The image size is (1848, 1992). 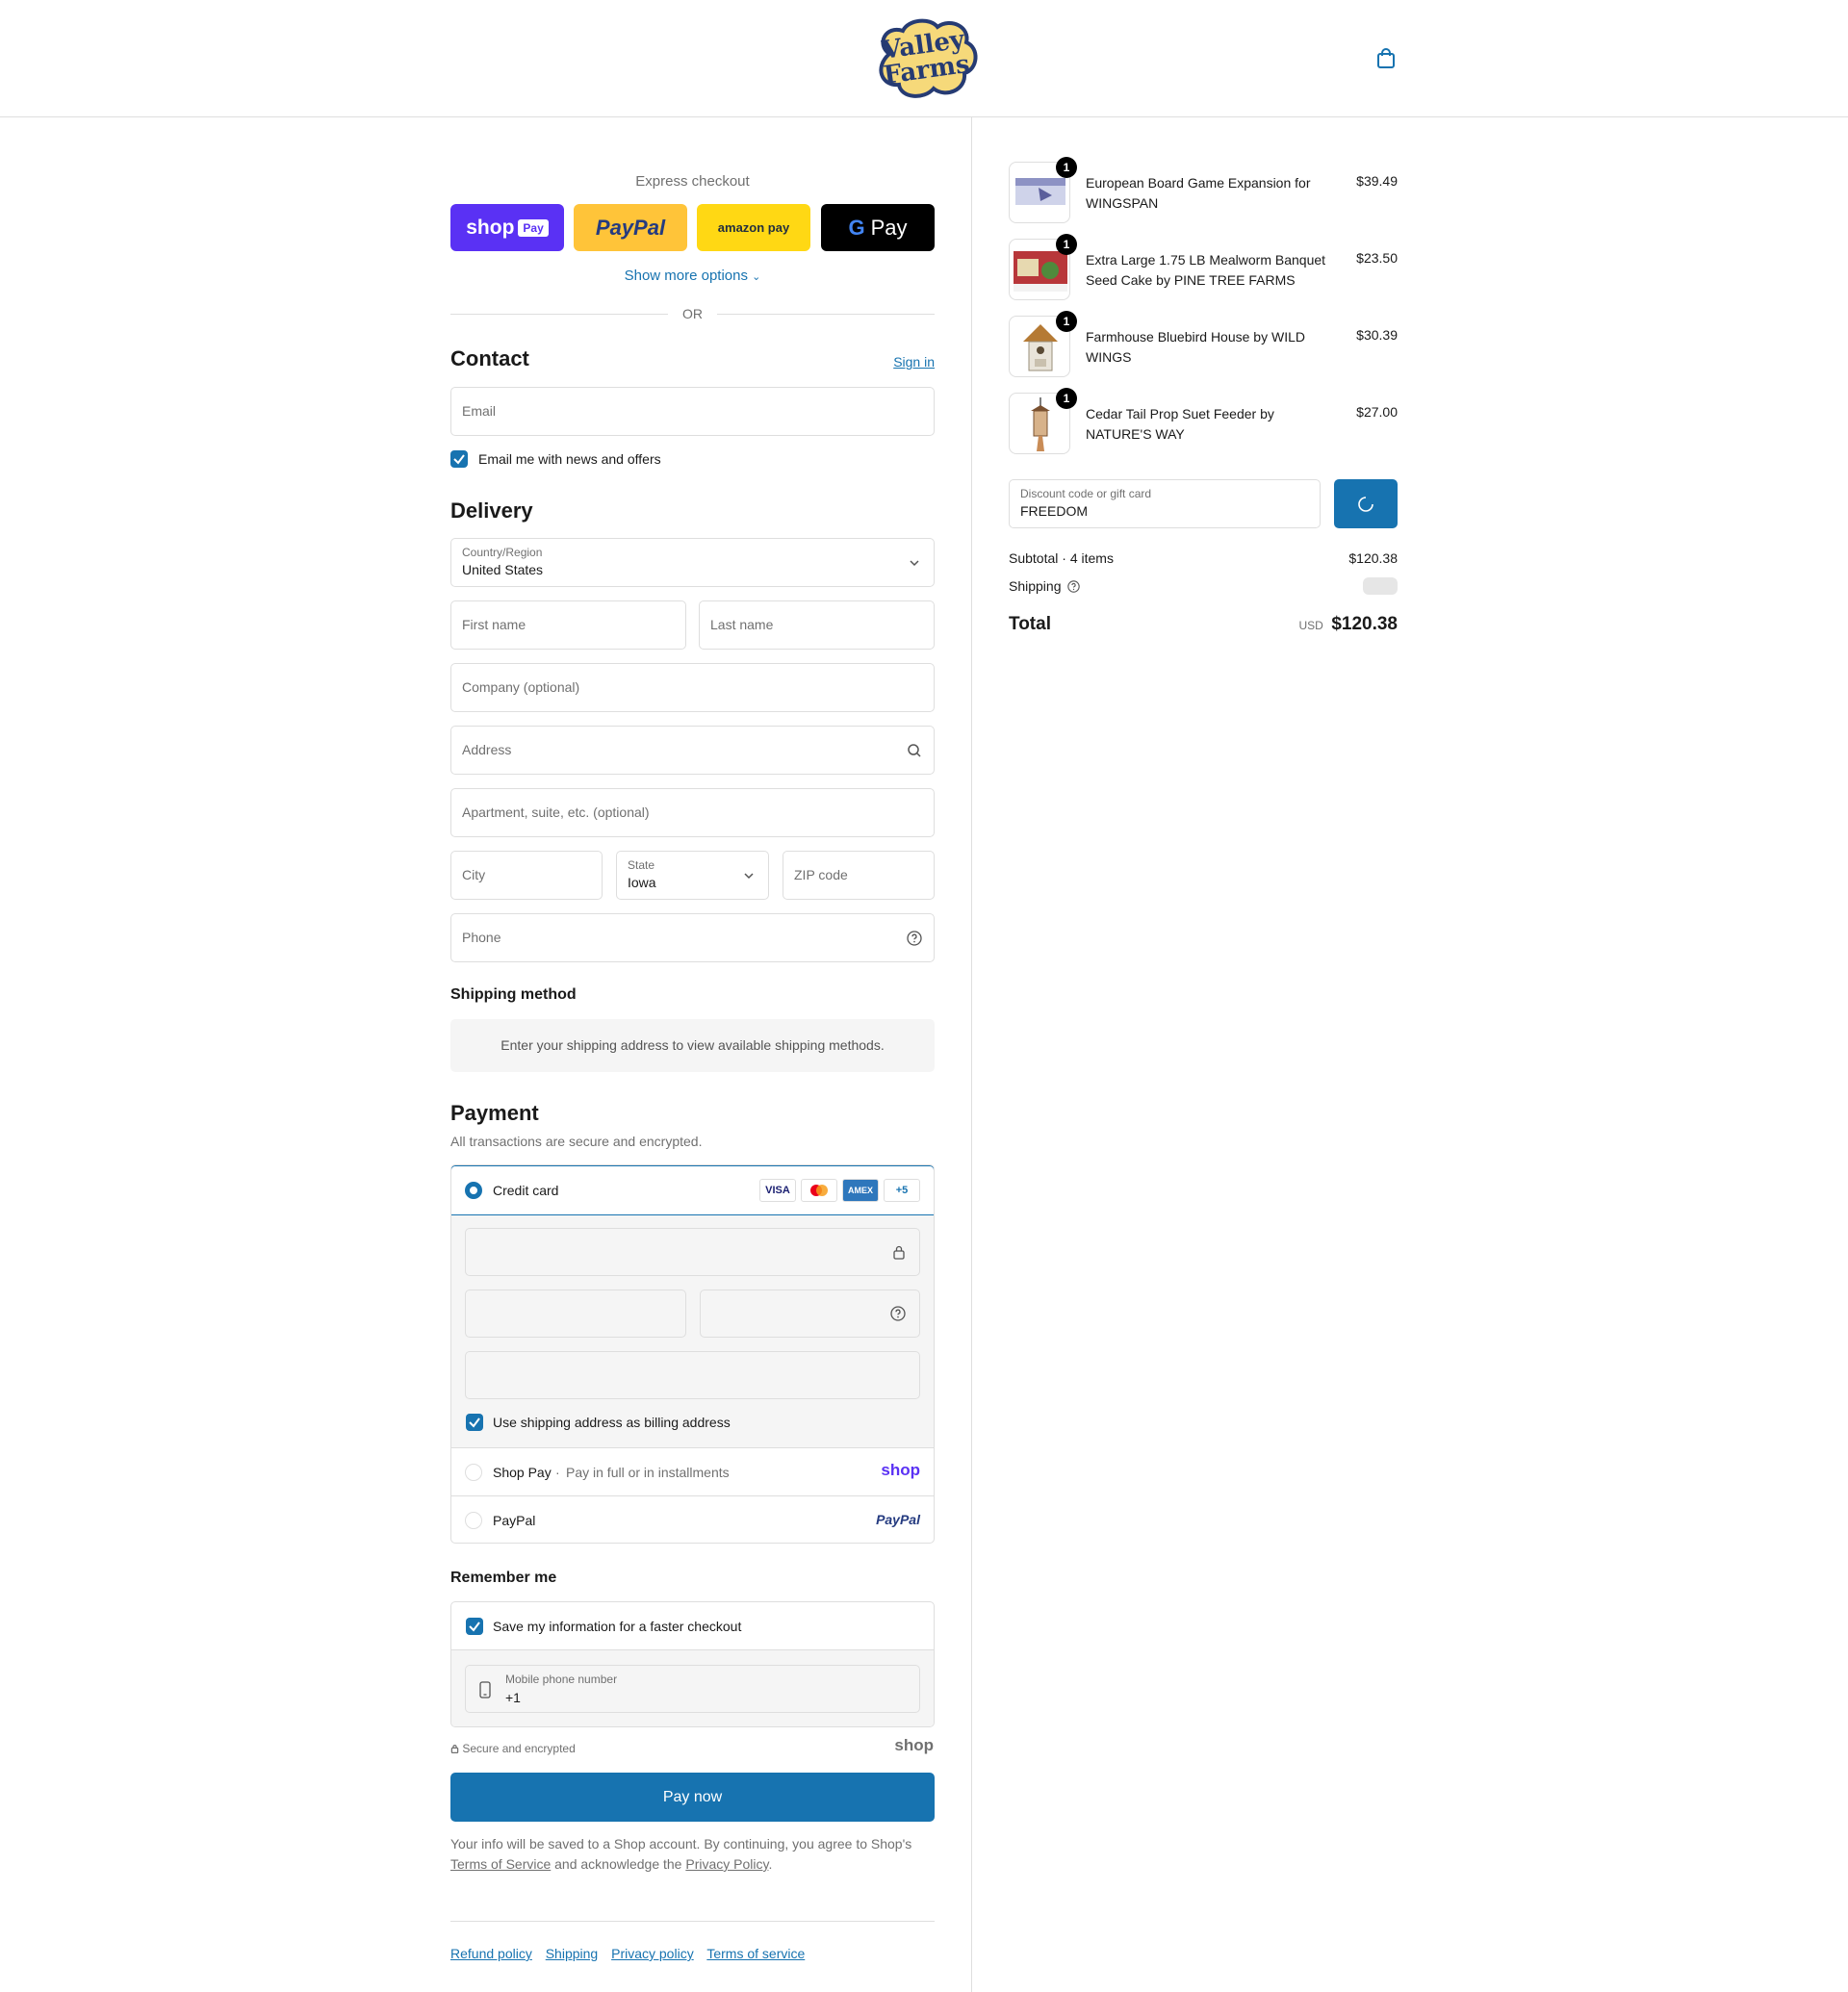 What do you see at coordinates (572, 1954) in the screenshot?
I see `shipping-policy-link: Shipping` at bounding box center [572, 1954].